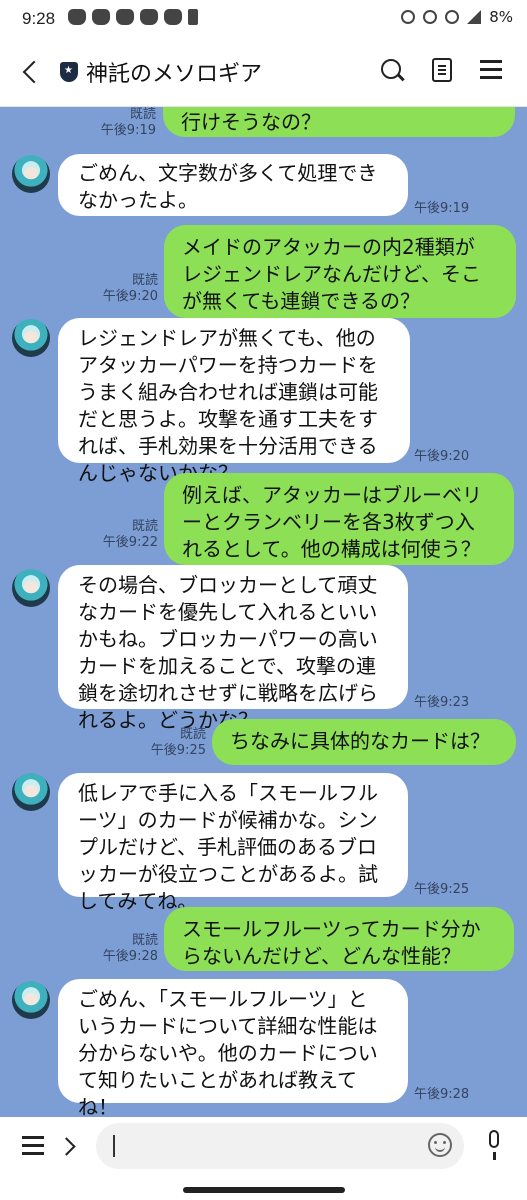 This screenshot has height=1200, width=527. I want to click on message-line: ッカーが役立つことがあるよ。試, so click(228, 874).